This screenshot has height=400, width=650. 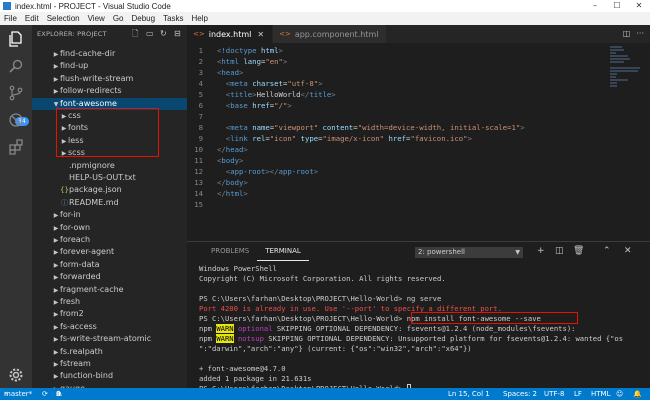 What do you see at coordinates (200, 72) in the screenshot?
I see `line-number: 3` at bounding box center [200, 72].